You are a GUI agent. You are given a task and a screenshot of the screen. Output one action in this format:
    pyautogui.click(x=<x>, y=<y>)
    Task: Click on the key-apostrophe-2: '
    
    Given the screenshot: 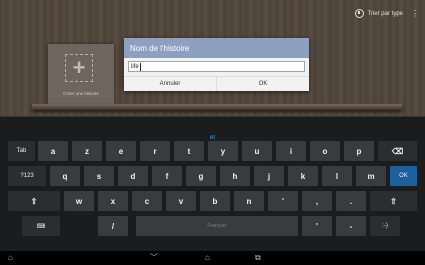 What is the action you would take?
    pyautogui.click(x=317, y=226)
    